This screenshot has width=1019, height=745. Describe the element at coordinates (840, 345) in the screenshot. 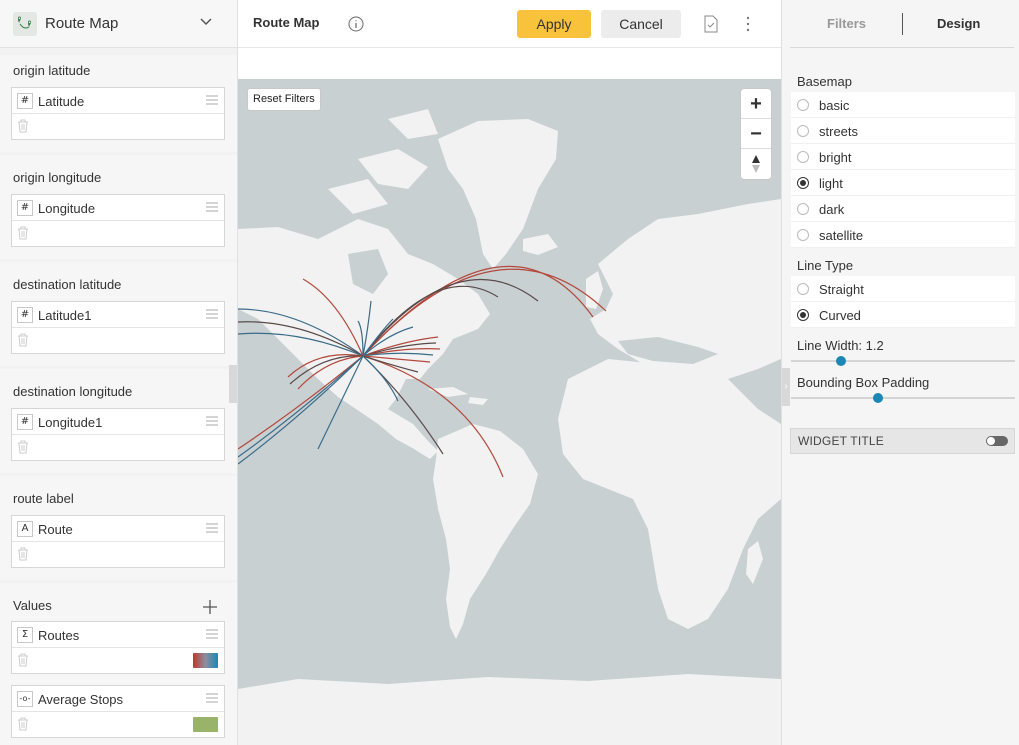

I see `line-width-label: Line Width: 1.2` at that location.